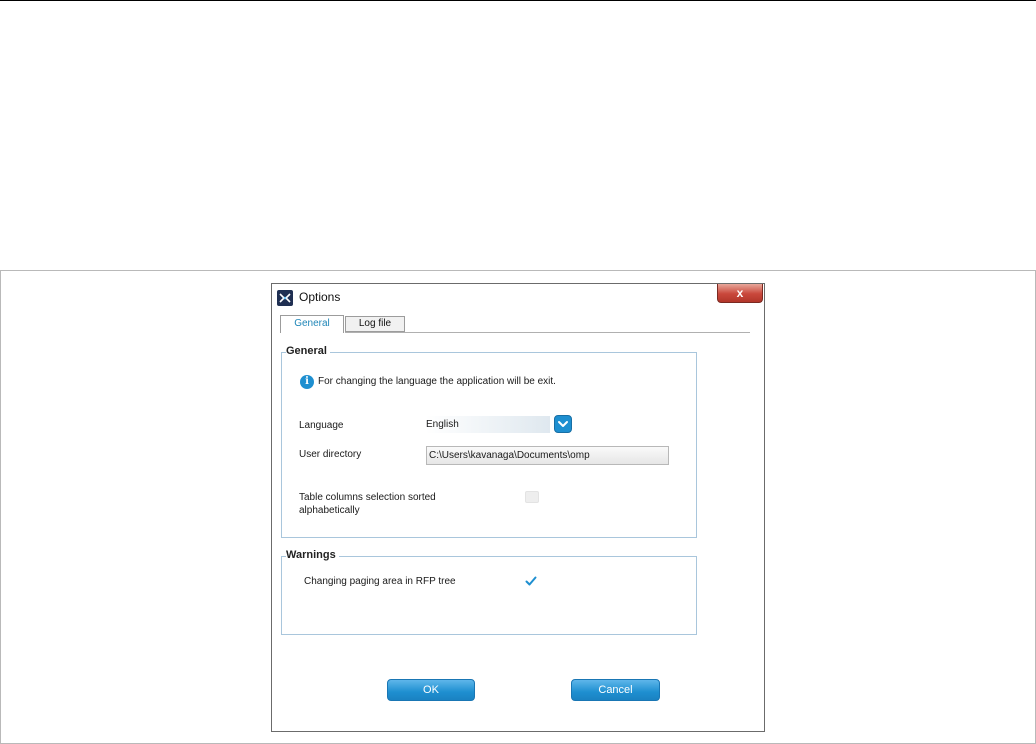 The width and height of the screenshot is (1036, 744). I want to click on user-directory-field: C:\Users\kavanaga\Documents\omp, so click(547, 455).